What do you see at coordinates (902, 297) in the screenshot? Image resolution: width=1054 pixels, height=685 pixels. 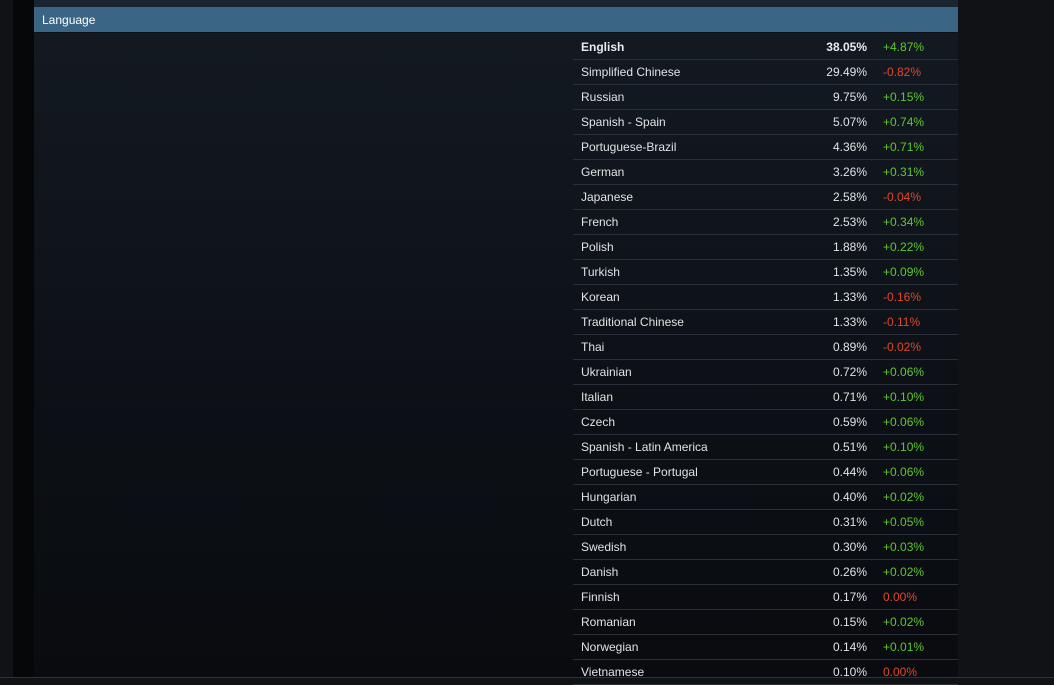 I see `language-change: -0.16%` at bounding box center [902, 297].